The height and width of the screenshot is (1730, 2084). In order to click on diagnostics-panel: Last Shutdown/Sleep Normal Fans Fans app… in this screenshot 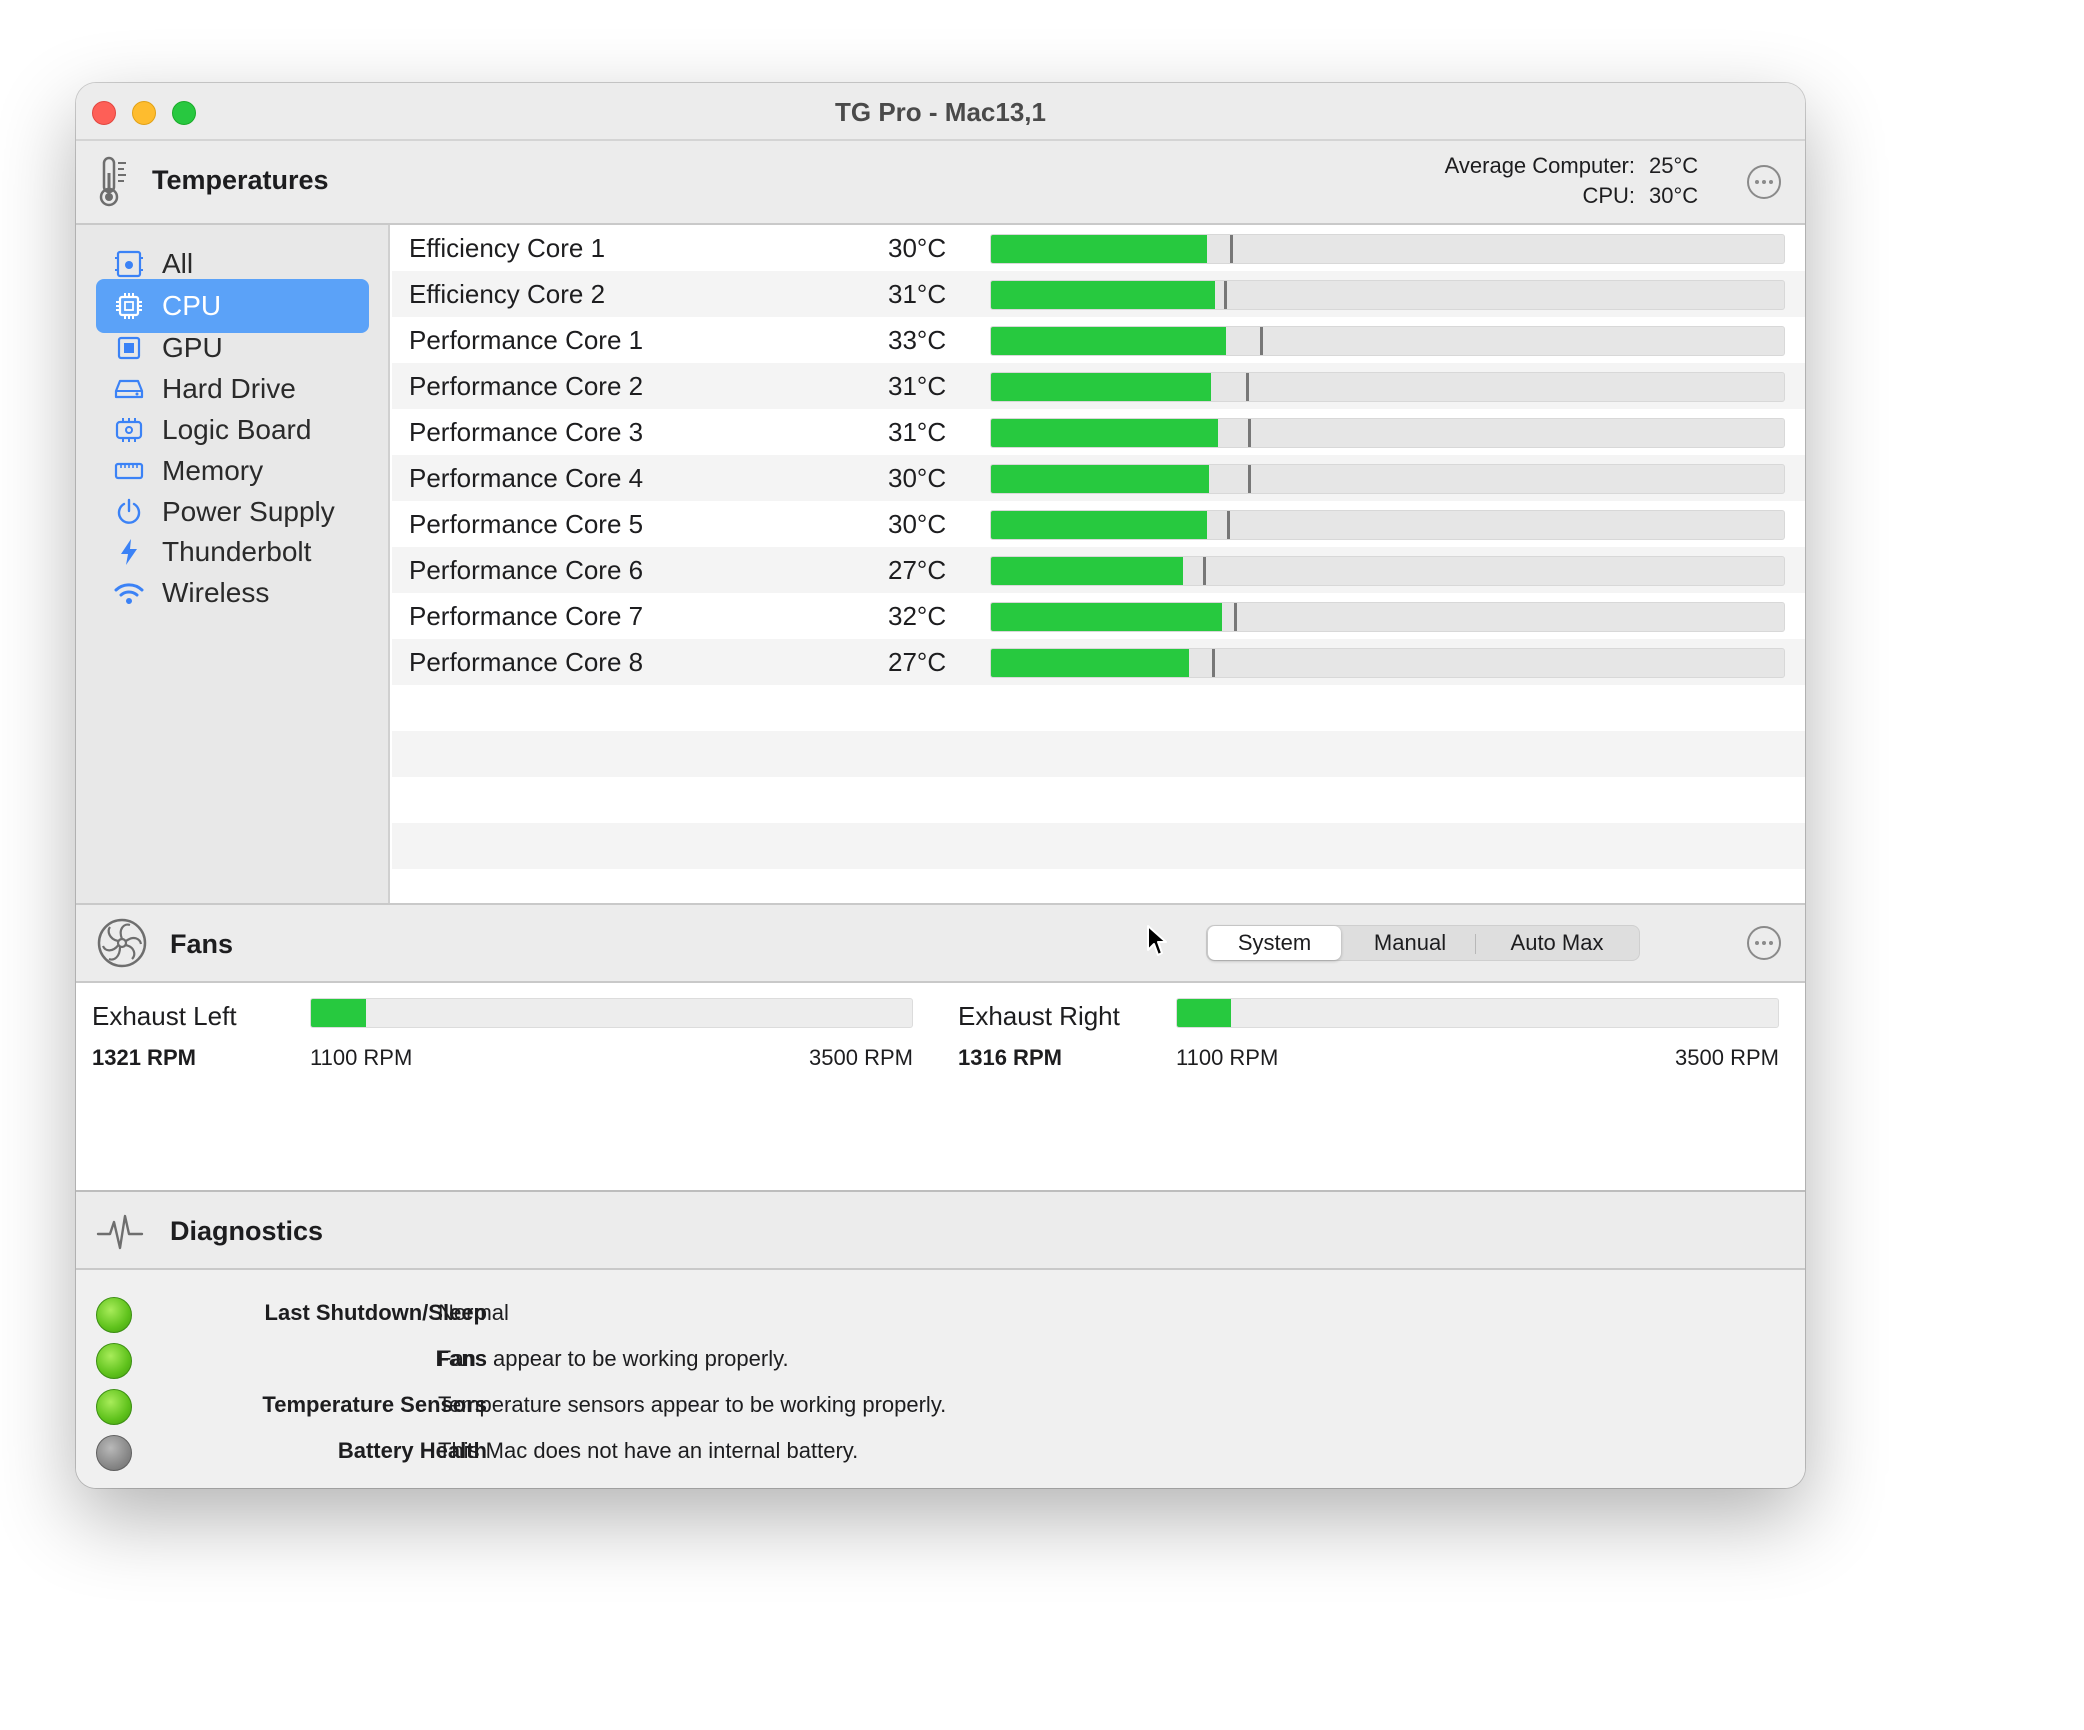, I will do `click(940, 1379)`.